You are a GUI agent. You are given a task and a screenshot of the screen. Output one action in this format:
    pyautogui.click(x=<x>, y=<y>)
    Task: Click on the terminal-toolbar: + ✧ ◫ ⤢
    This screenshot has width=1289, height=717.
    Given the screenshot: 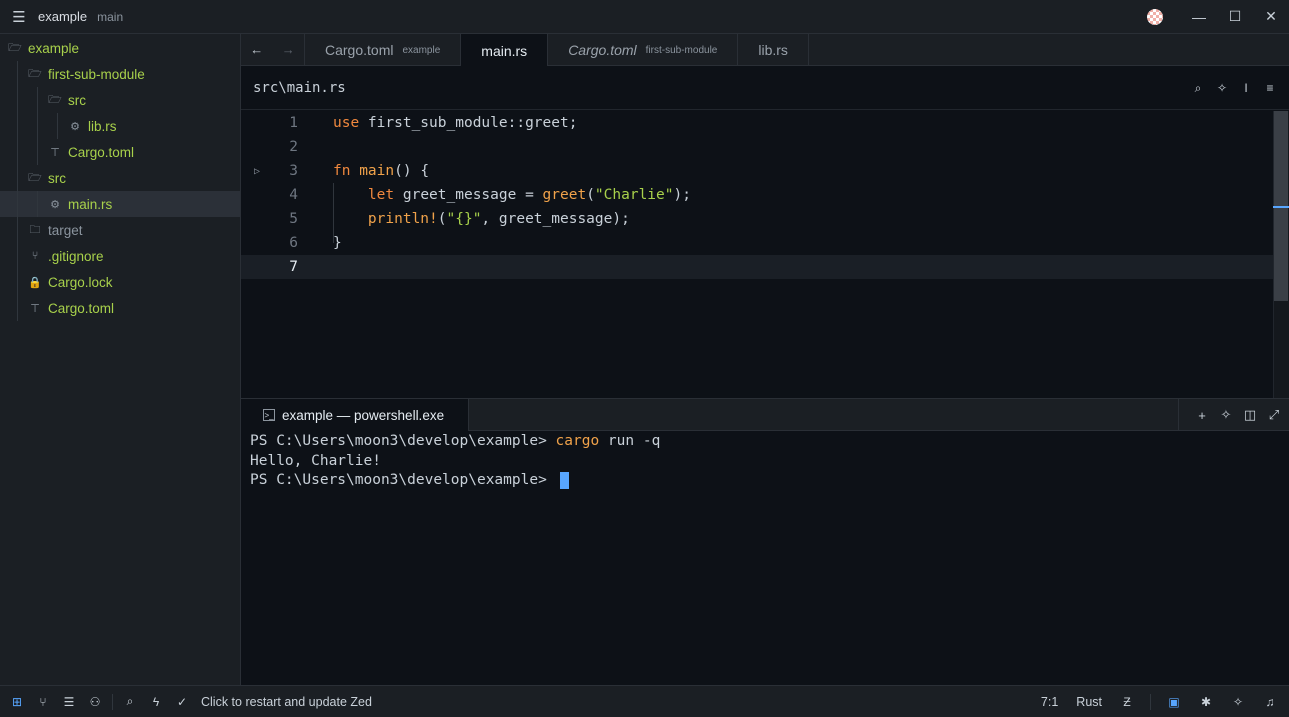 What is the action you would take?
    pyautogui.click(x=1229, y=415)
    